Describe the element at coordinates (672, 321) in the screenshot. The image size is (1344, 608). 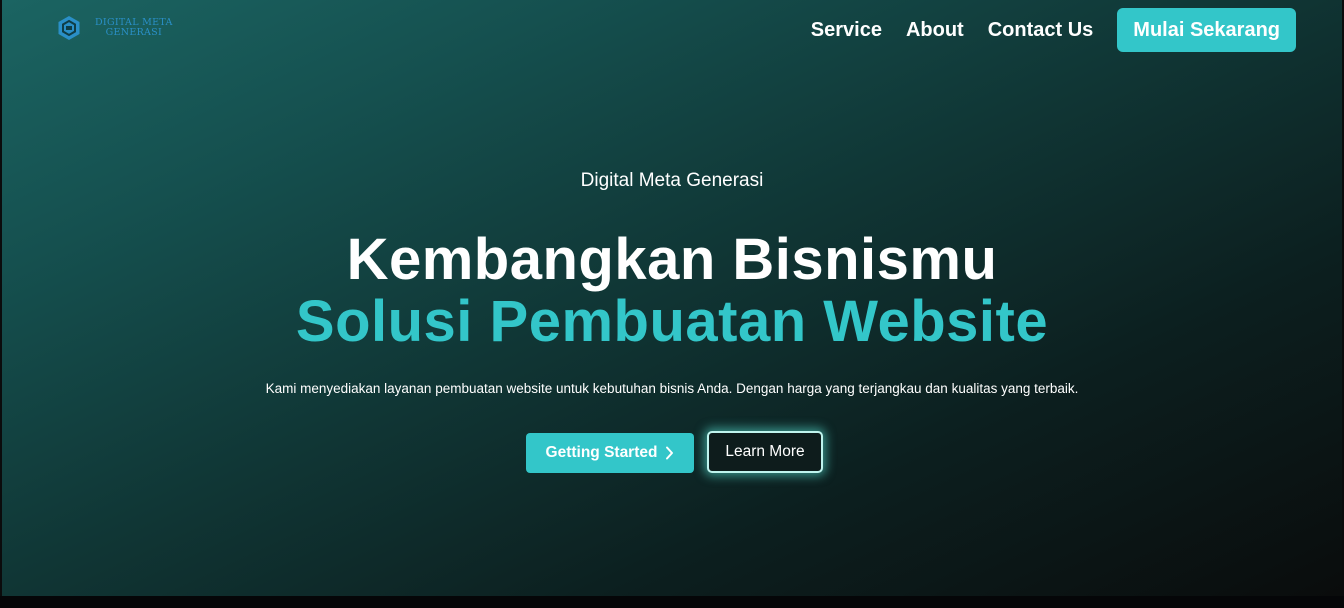
I see `hero-headline-accent: Solusi Pembuatan Website` at that location.